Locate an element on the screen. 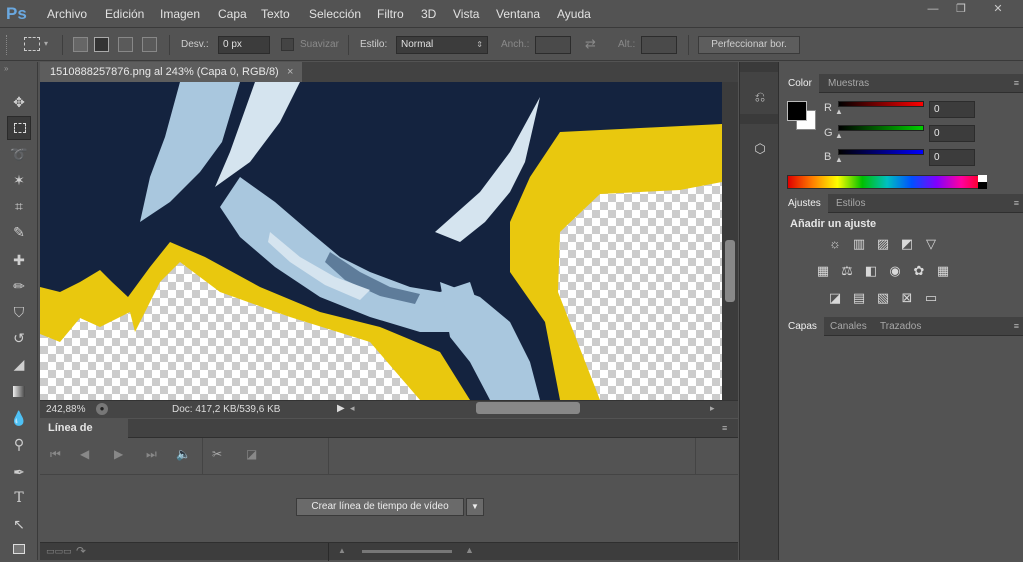 The height and width of the screenshot is (562, 1023). width-input is located at coordinates (553, 45).